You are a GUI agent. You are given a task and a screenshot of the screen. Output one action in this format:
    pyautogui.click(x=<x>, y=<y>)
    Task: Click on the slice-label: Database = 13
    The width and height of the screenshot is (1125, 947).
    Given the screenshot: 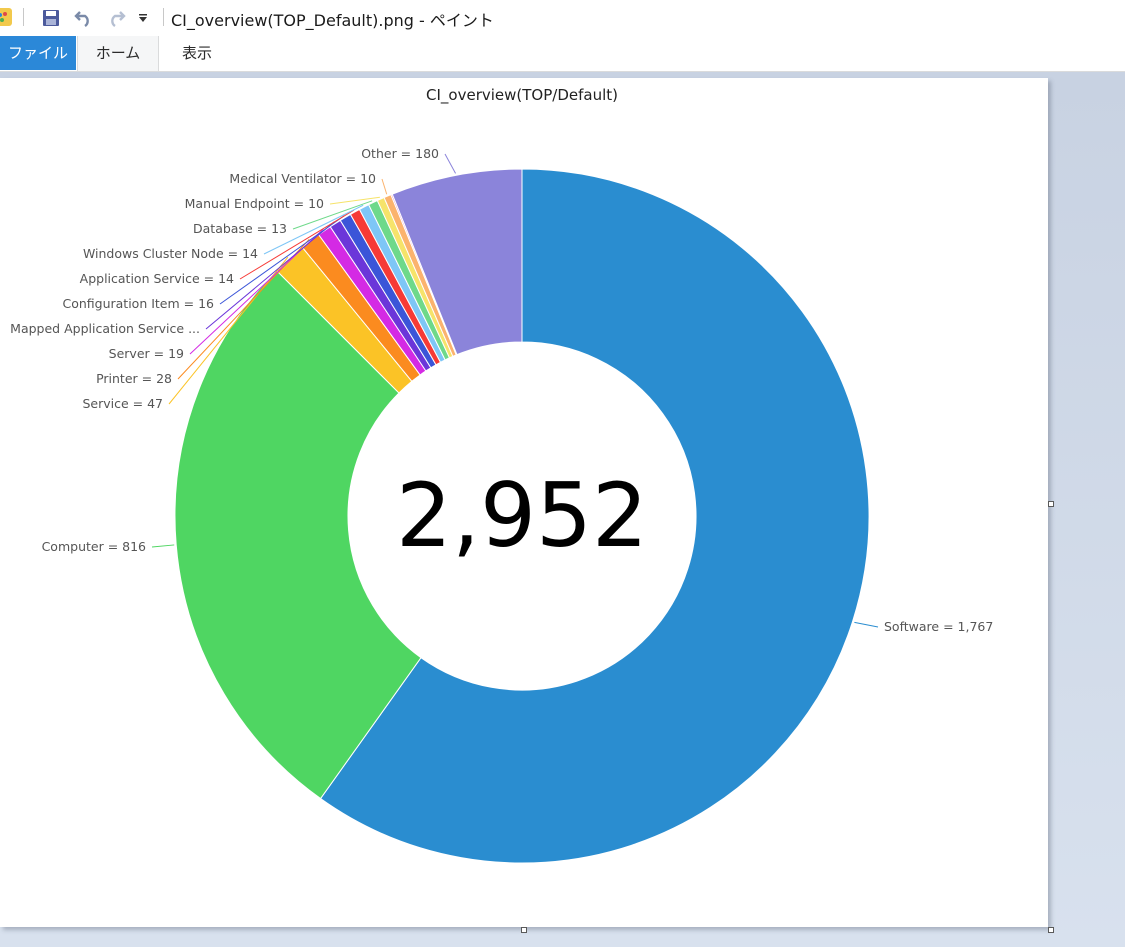 What is the action you would take?
    pyautogui.click(x=240, y=228)
    